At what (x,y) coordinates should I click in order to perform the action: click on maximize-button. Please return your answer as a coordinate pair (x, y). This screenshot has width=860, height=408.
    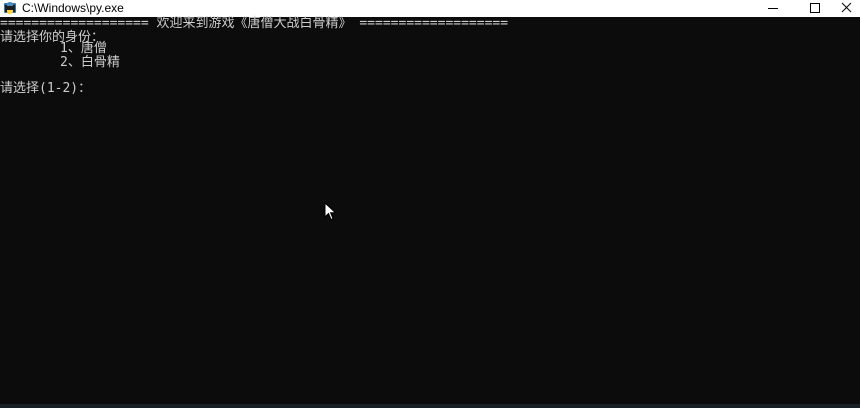
    Looking at the image, I should click on (815, 8).